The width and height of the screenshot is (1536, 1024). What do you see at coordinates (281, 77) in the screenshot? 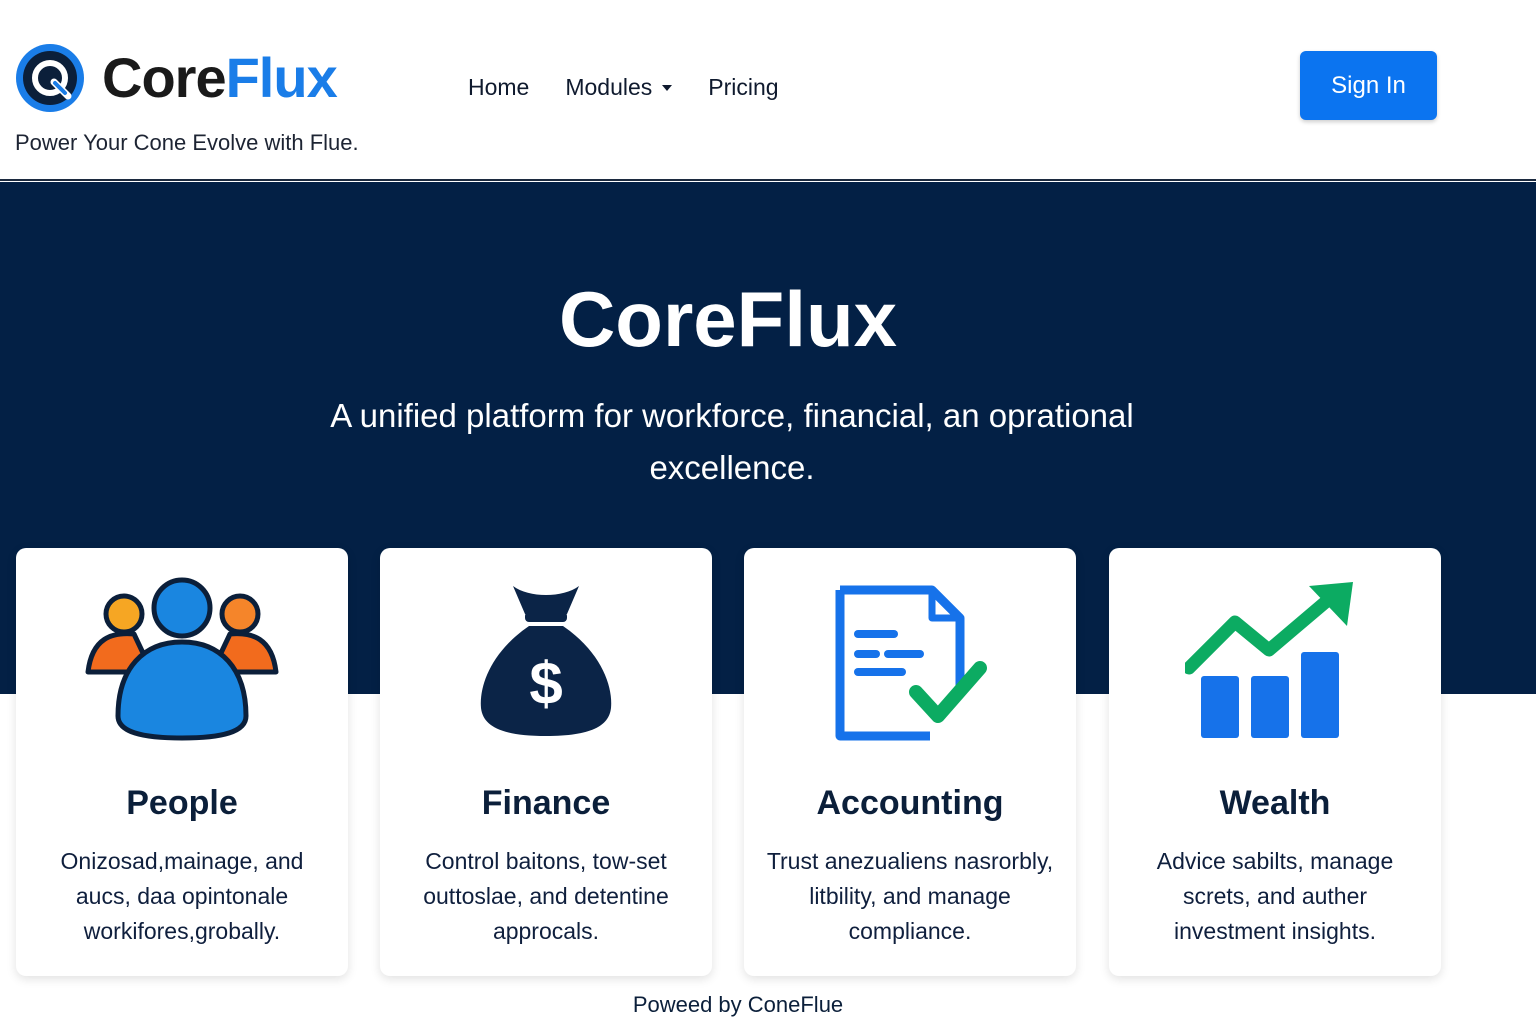
I see `brand-name-flux: Flux` at bounding box center [281, 77].